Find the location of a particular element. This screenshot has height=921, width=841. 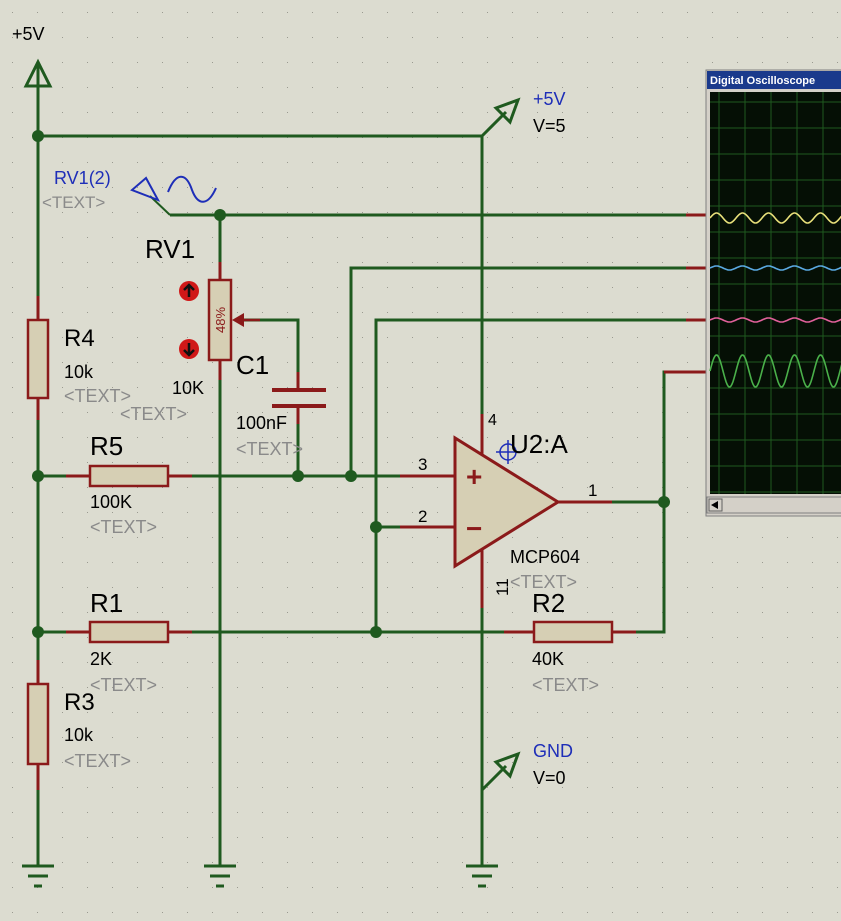

r5-ref: R5 is located at coordinates (106, 446).